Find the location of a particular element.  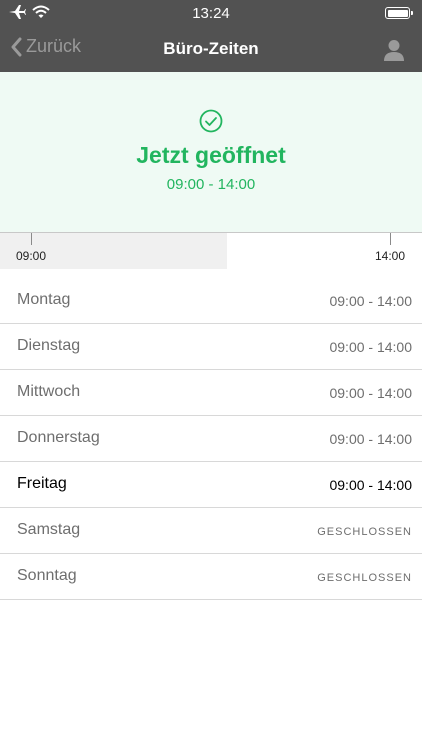

day-name: Samstag is located at coordinates (49, 529).